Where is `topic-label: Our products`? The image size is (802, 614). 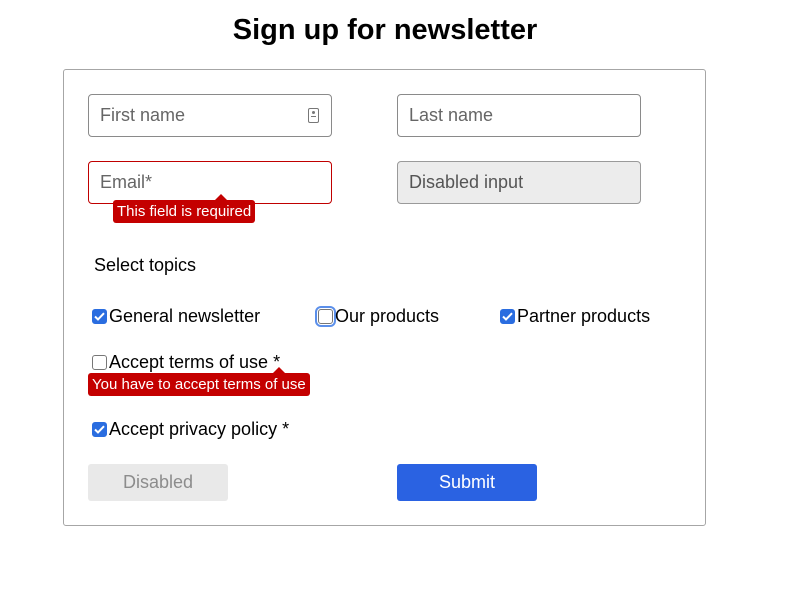 topic-label: Our products is located at coordinates (387, 316).